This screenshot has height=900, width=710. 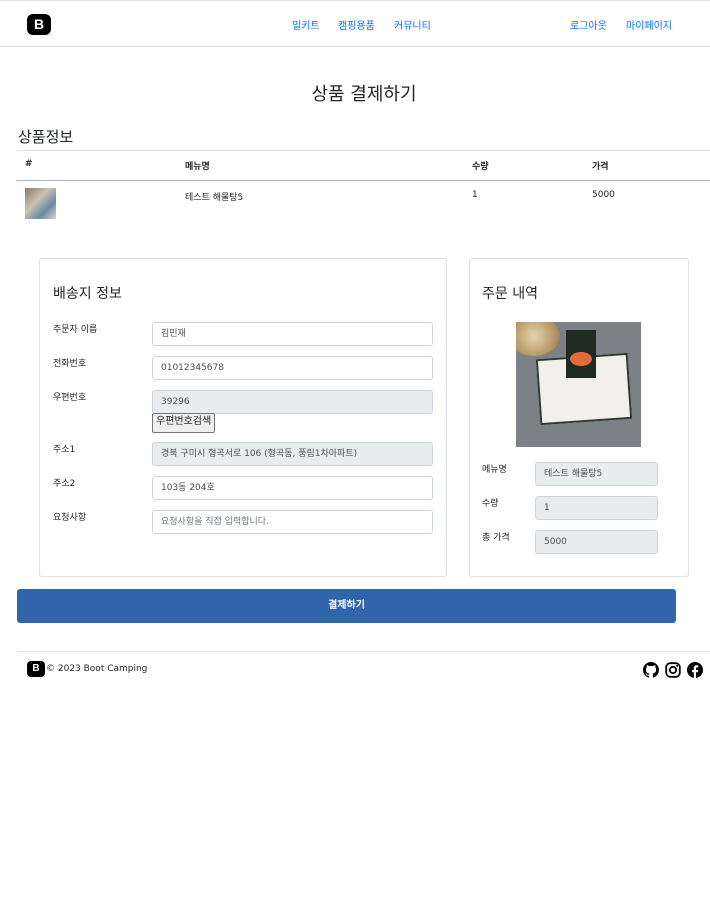 I want to click on order-qty-input: 1, so click(x=596, y=508).